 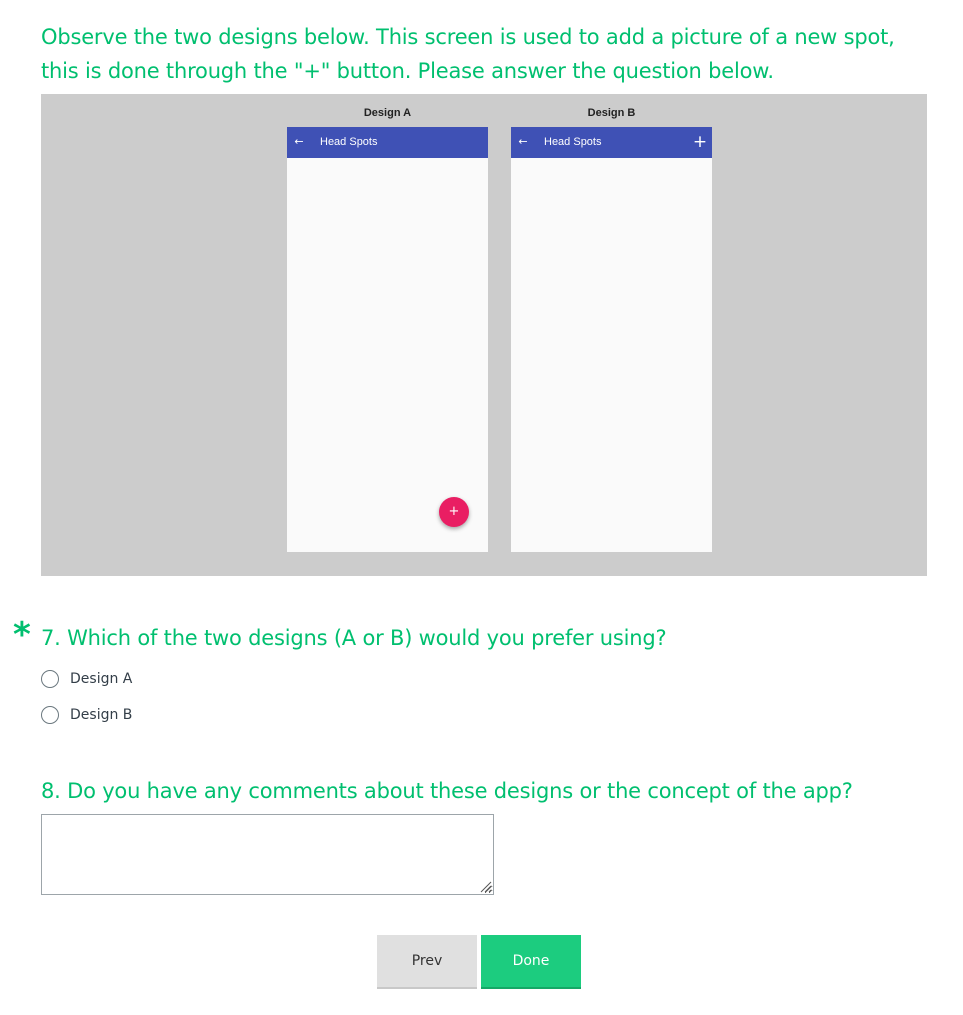 I want to click on option-design-a: Design A, so click(x=86, y=679).